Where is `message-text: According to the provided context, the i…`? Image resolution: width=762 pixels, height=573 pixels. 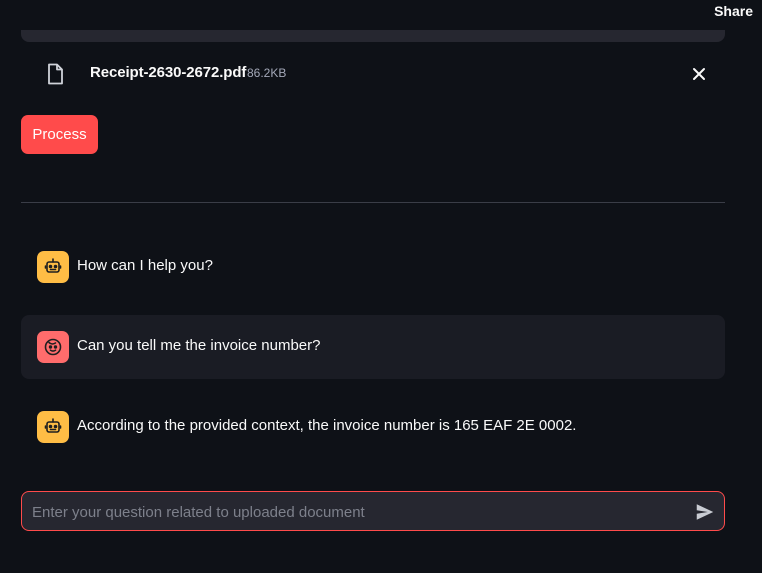
message-text: According to the provided context, the i… is located at coordinates (327, 425).